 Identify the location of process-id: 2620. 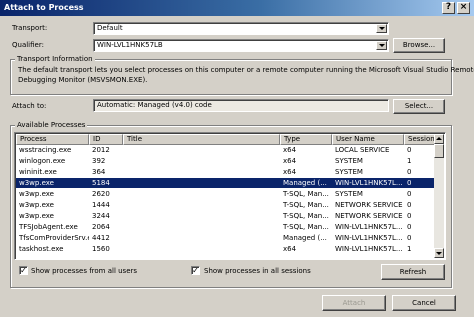
(101, 194).